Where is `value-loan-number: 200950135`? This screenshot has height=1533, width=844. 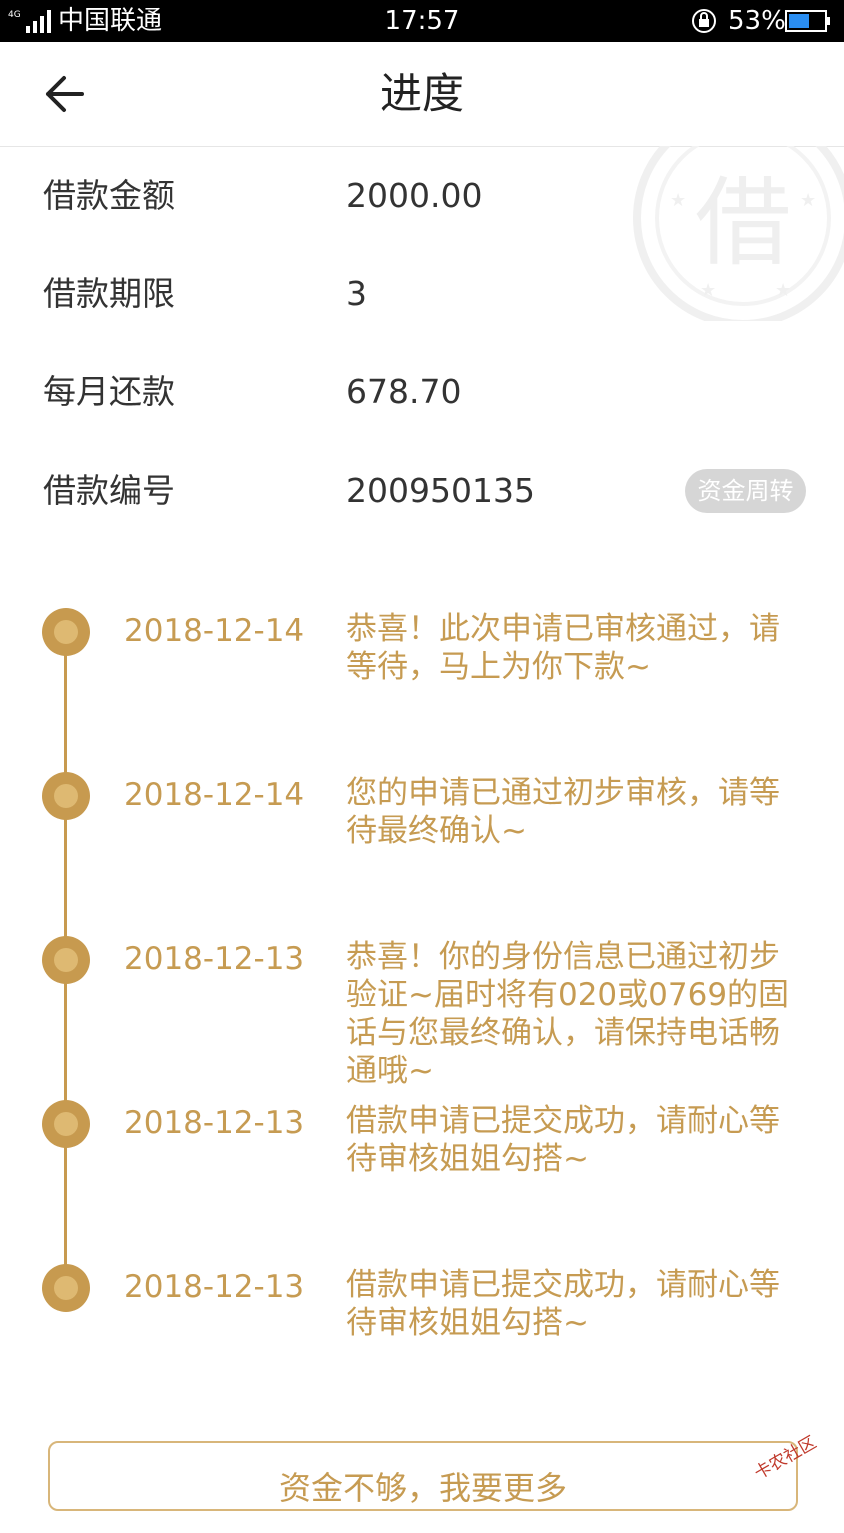 value-loan-number: 200950135 is located at coordinates (440, 490).